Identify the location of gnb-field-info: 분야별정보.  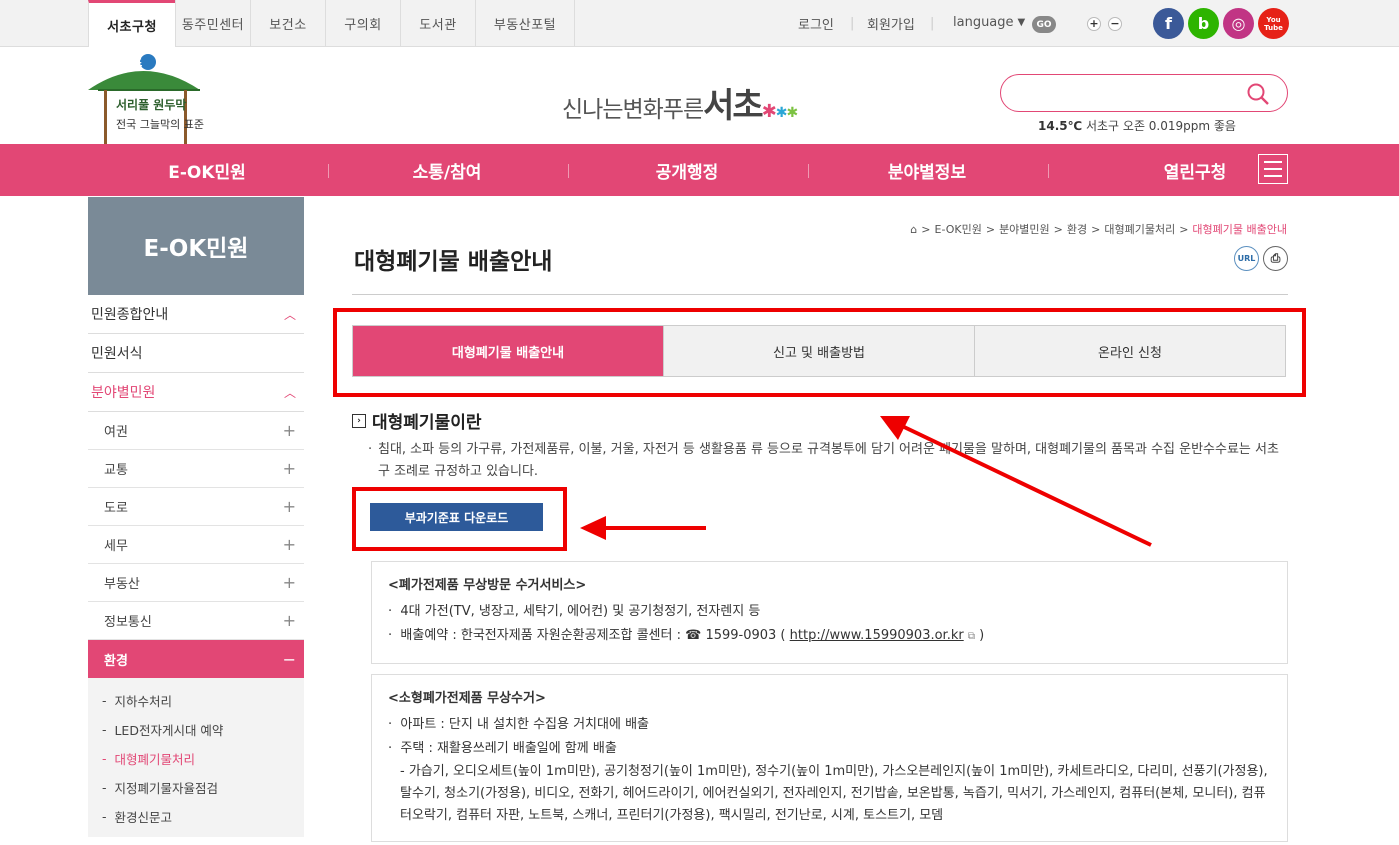
(927, 170).